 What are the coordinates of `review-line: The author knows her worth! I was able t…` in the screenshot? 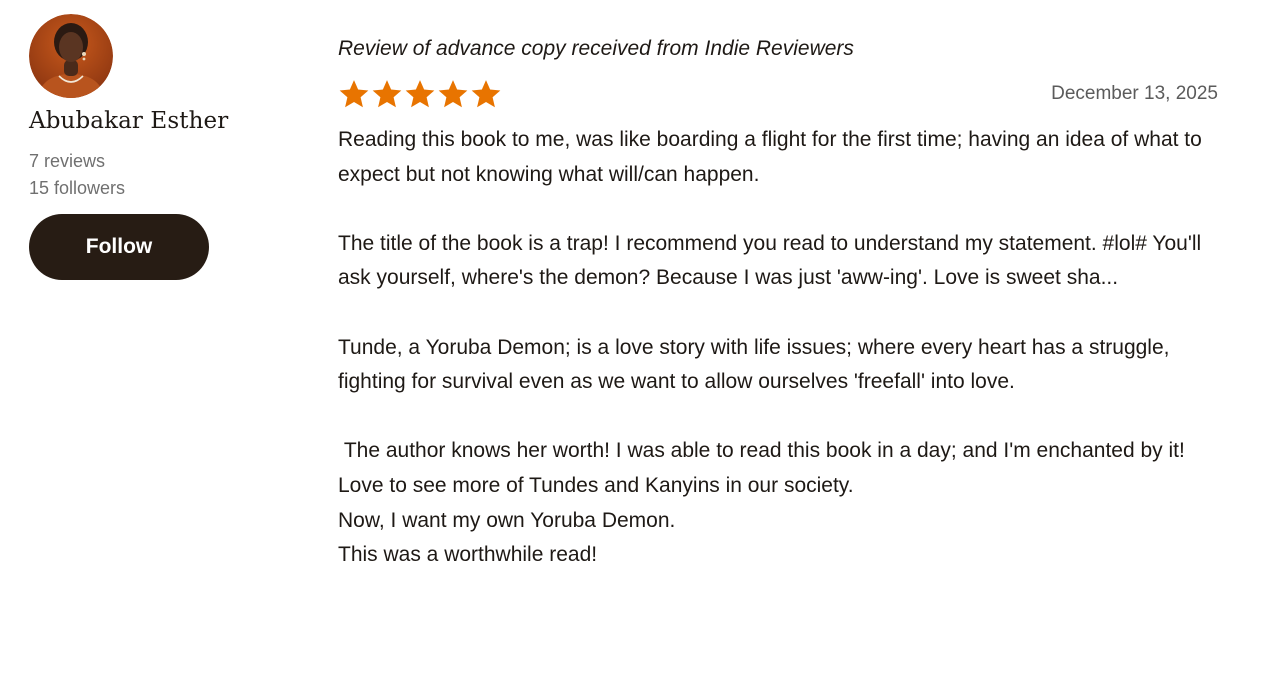 It's located at (761, 451).